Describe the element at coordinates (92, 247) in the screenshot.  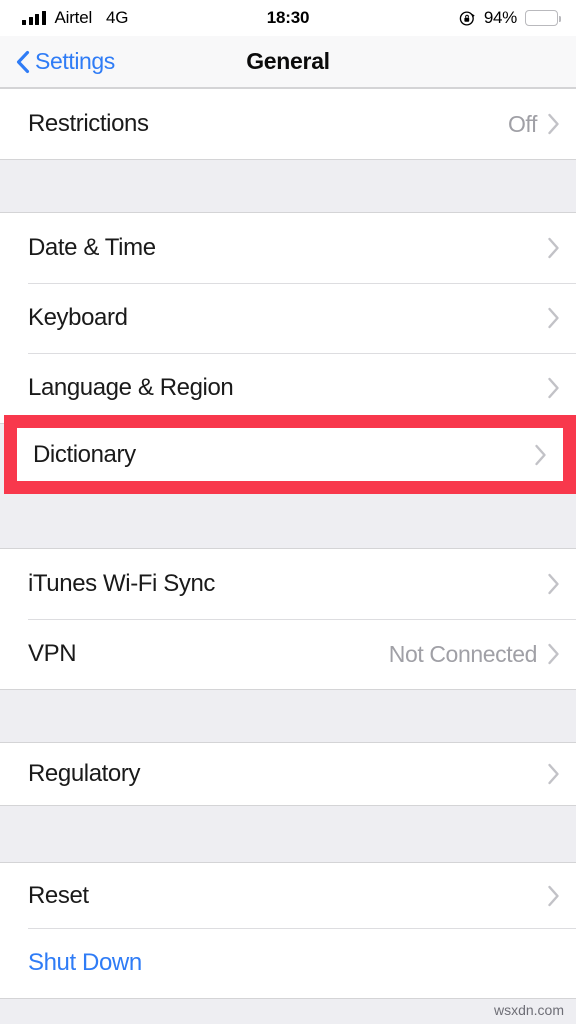
I see `row-label: Date & Time` at that location.